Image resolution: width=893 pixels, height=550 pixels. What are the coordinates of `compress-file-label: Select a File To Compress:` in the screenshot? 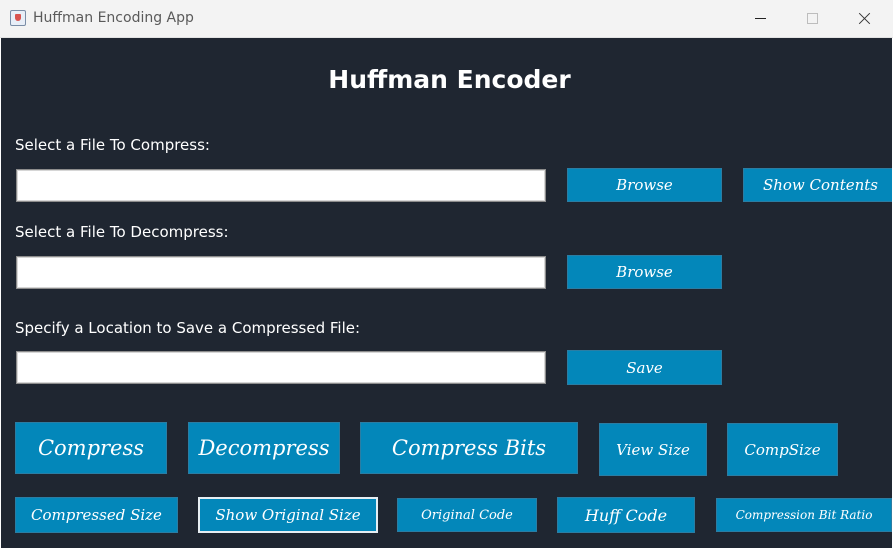 It's located at (112, 145).